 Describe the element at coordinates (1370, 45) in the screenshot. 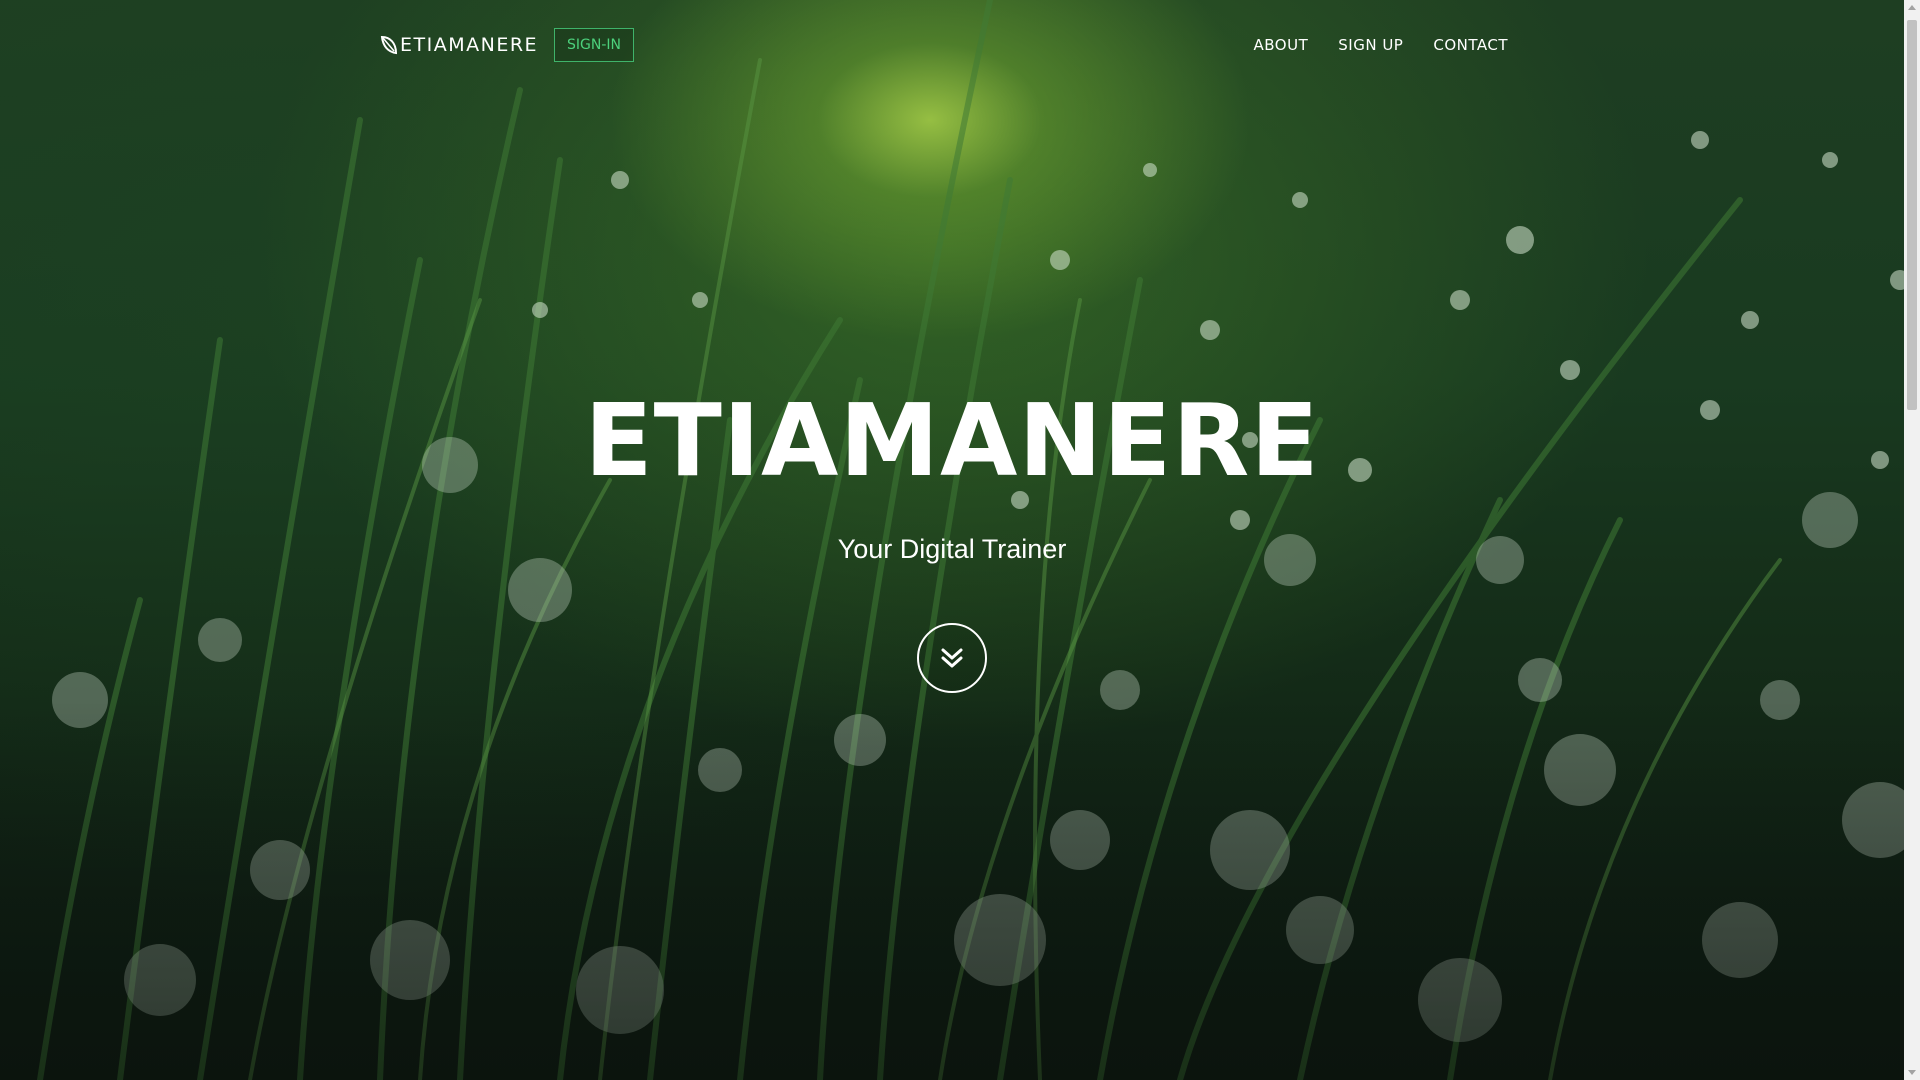

I see `nav-link-sign-up: SIGN UP` at that location.